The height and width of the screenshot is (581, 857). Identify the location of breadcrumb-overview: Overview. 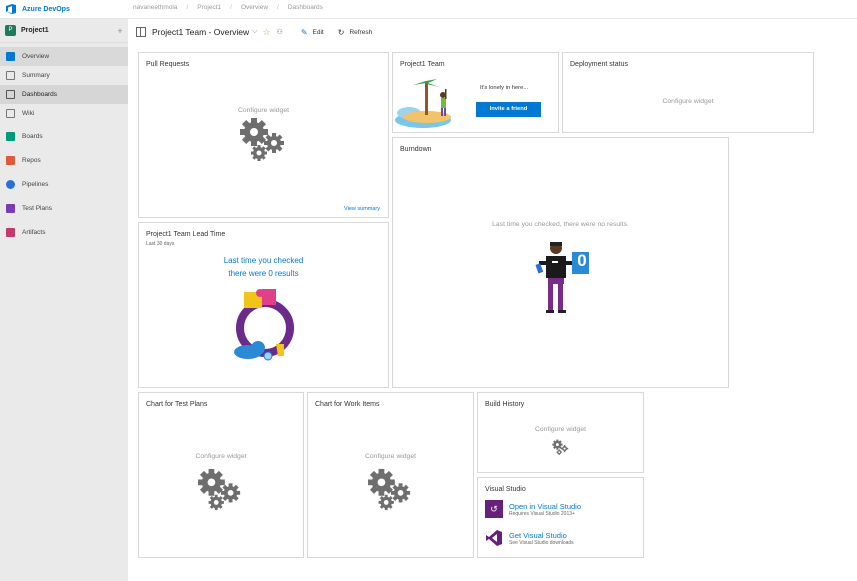
(254, 7).